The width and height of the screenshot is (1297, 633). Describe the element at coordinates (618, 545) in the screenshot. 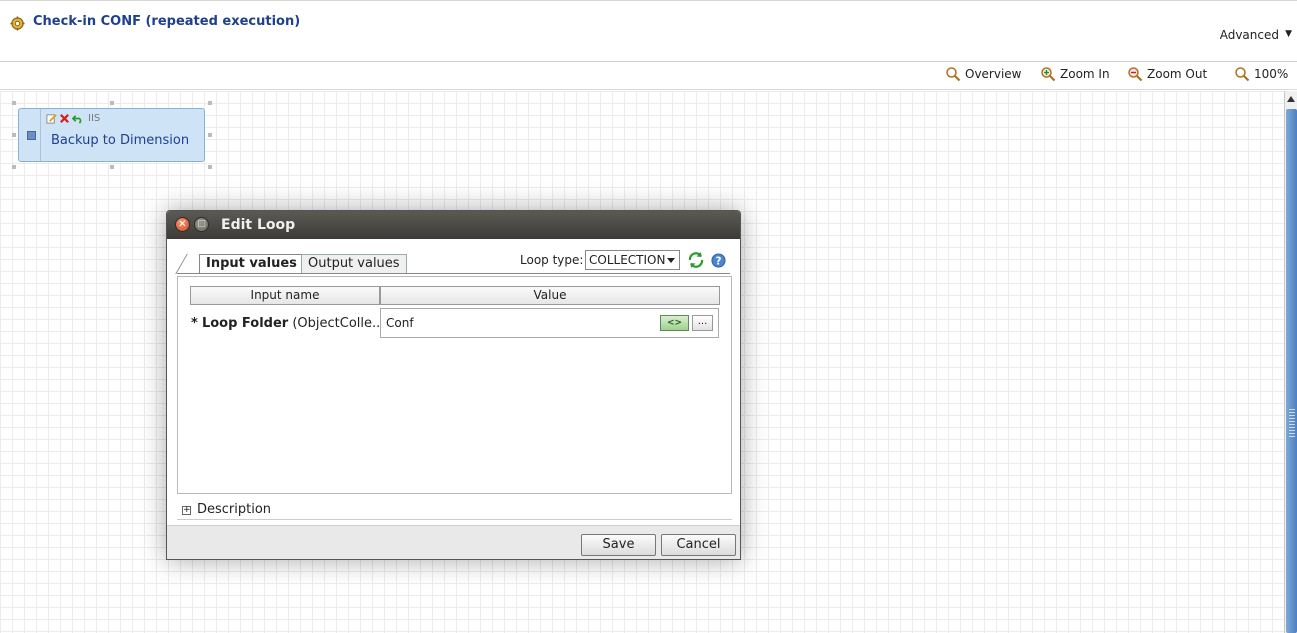

I see `save-button: Save` at that location.